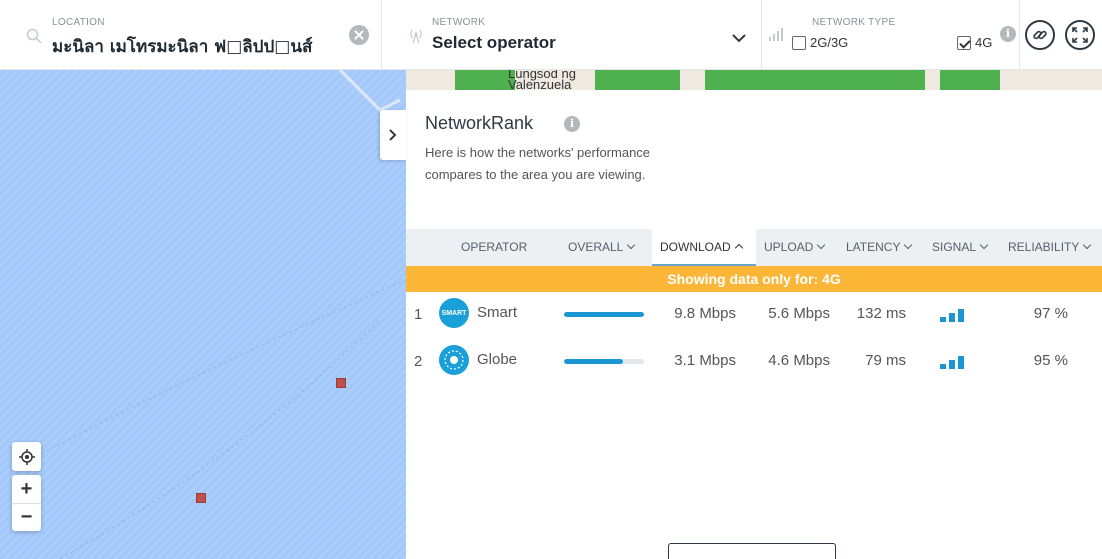 This screenshot has width=1102, height=559. What do you see at coordinates (738, 248) in the screenshot?
I see `chevron-up-icon` at bounding box center [738, 248].